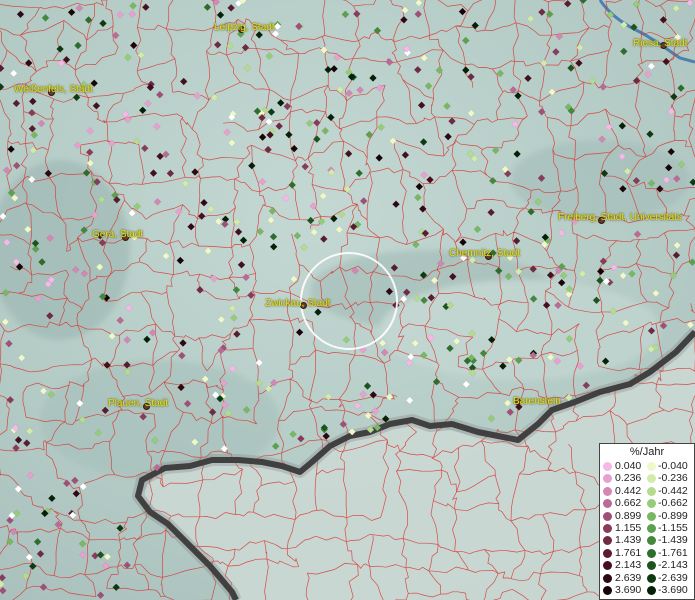 The height and width of the screenshot is (600, 695). I want to click on city-label-leipzig: Leipzig, Stadt, so click(244, 27).